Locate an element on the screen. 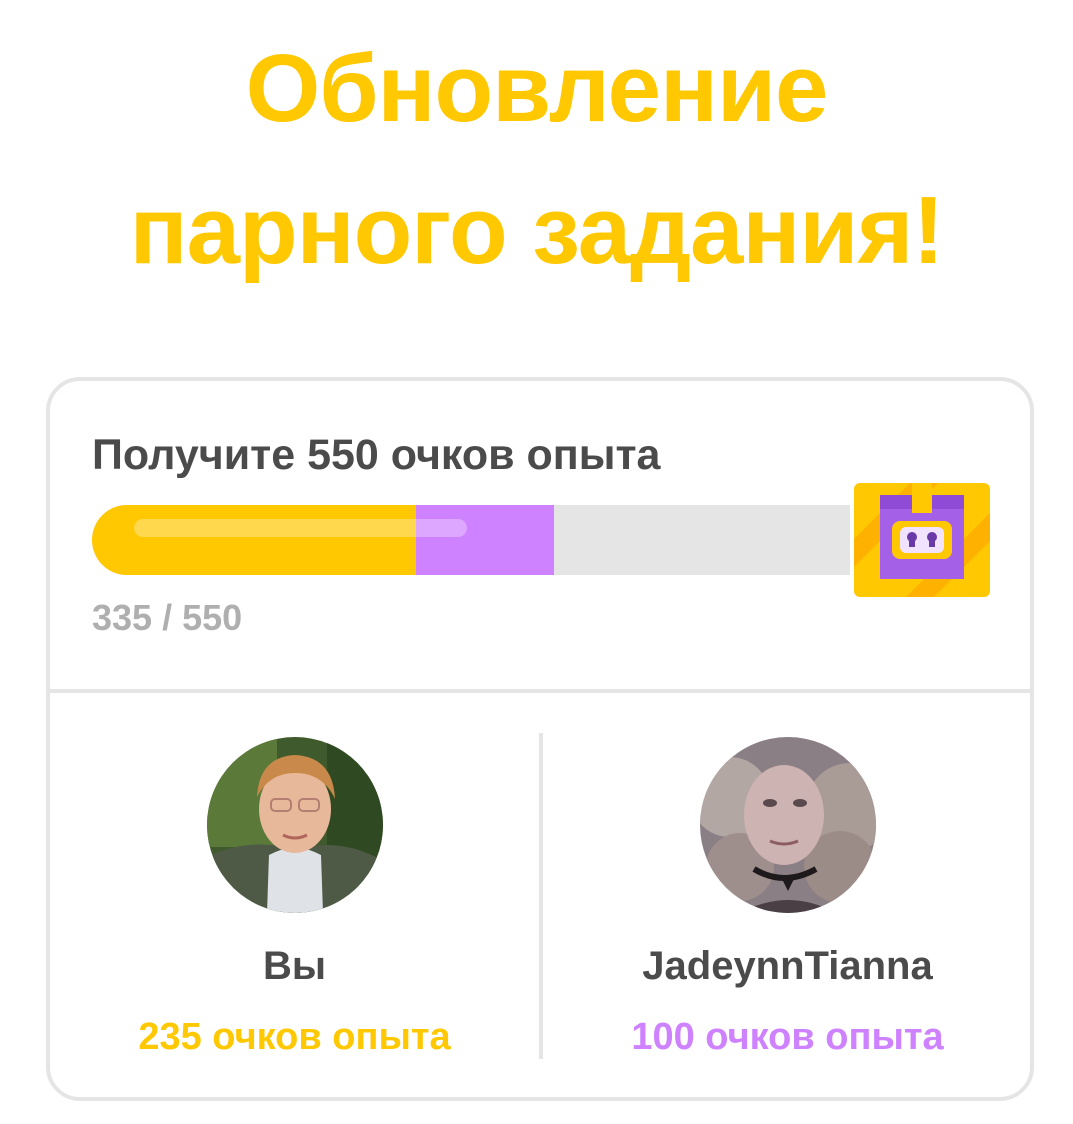 The image size is (1073, 1124). member-you: Вы 235 очков опыта is located at coordinates (294, 899).